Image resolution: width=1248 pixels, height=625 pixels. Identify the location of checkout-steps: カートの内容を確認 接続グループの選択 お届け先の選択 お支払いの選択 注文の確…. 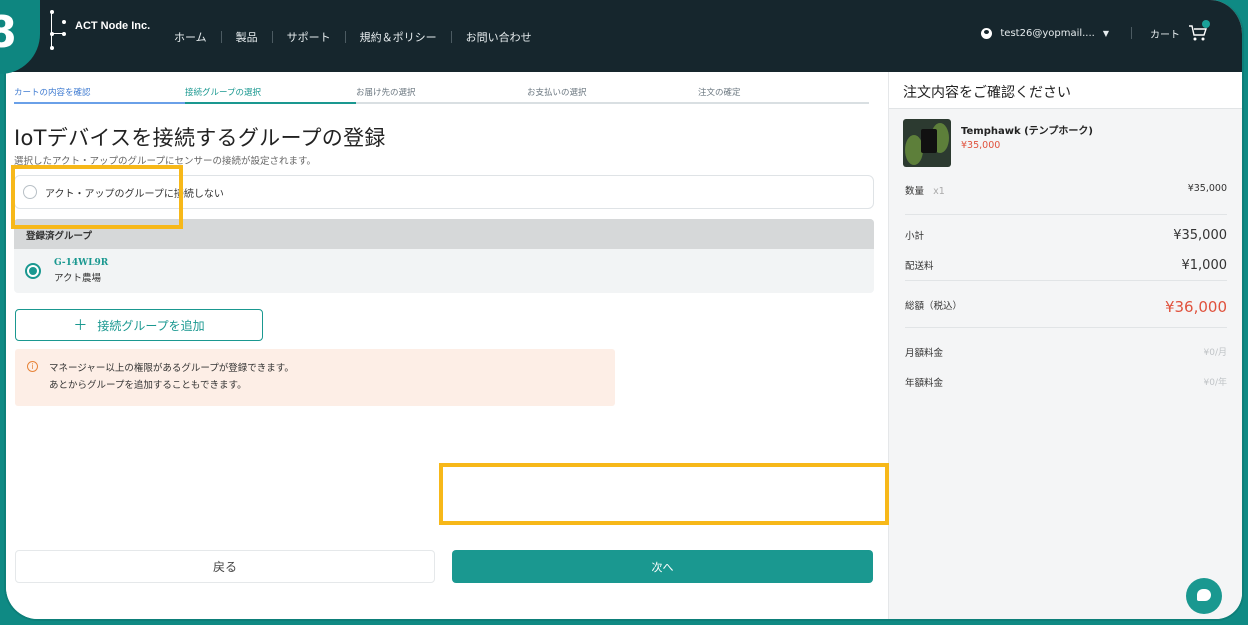
(441, 95).